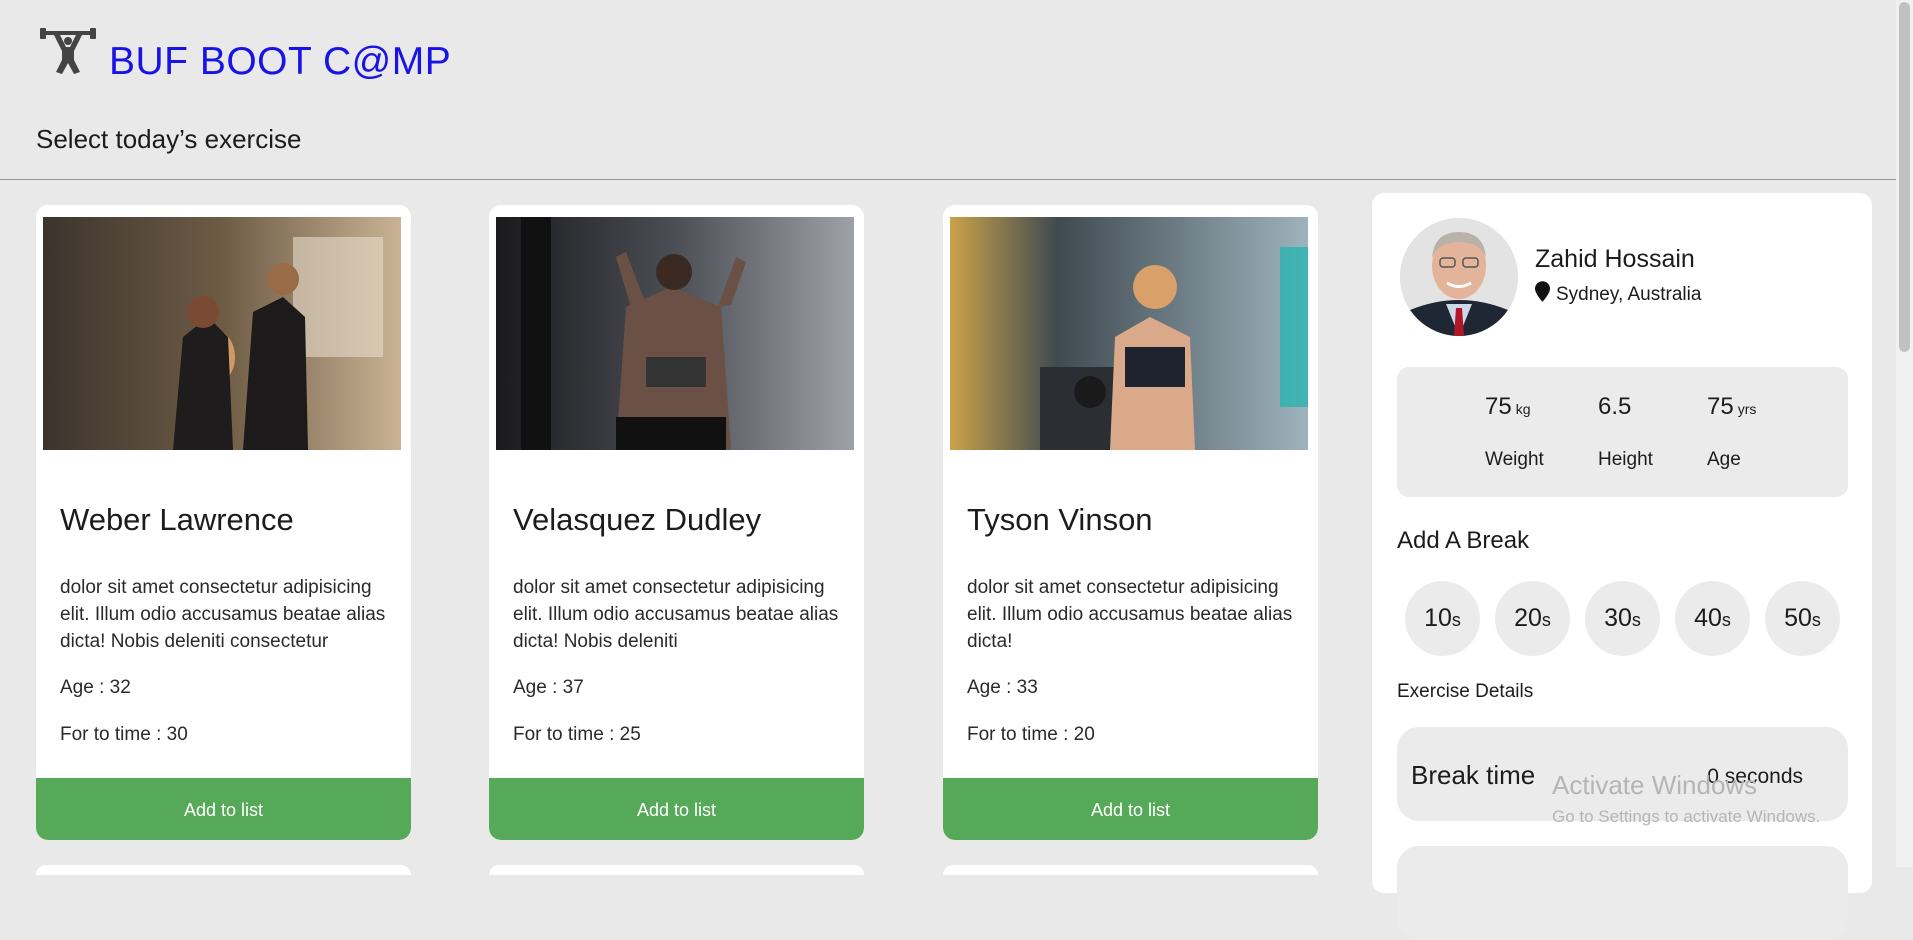 This screenshot has width=1913, height=940. Describe the element at coordinates (1459, 277) in the screenshot. I see `avatar` at that location.